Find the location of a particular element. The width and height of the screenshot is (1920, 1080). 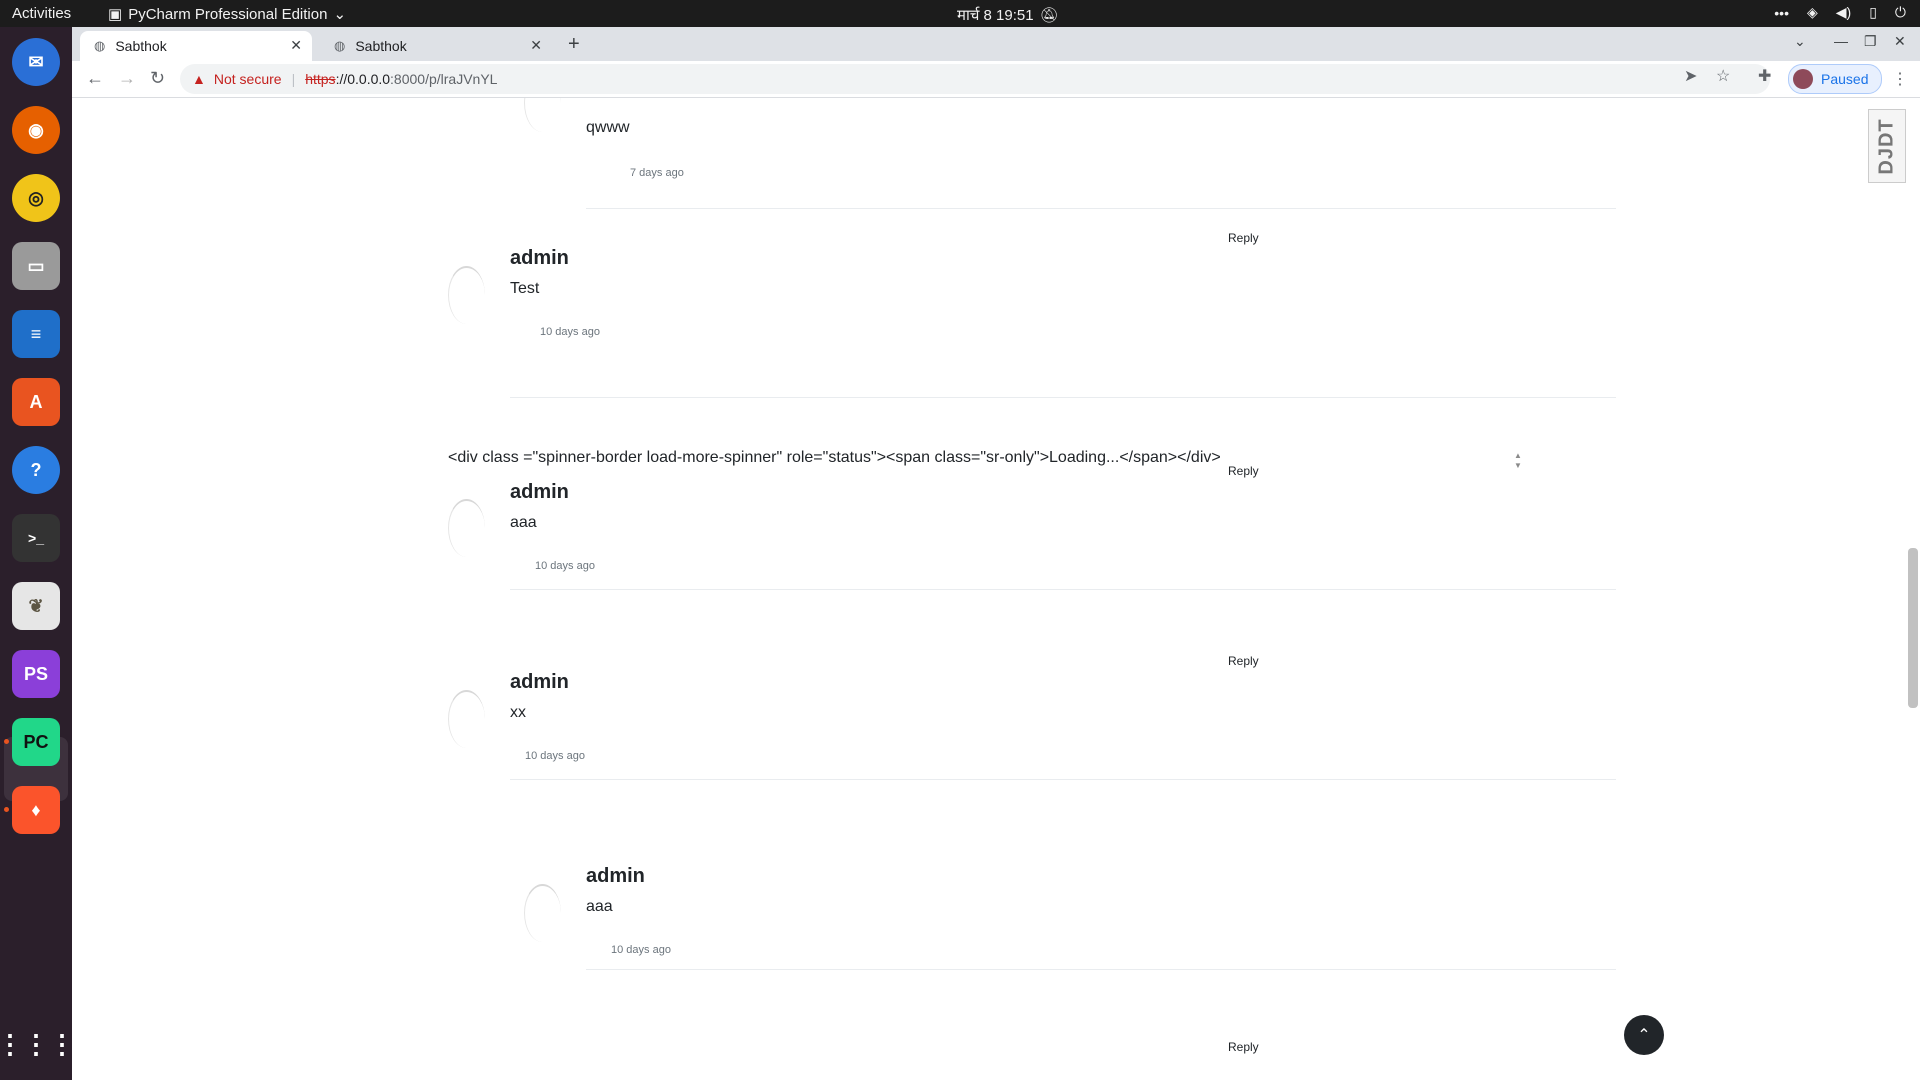

battery-icon: ▯ is located at coordinates (1873, 12).